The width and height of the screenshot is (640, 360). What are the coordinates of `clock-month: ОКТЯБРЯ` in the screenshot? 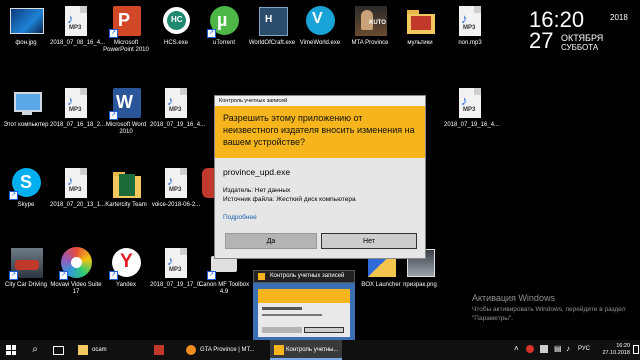 It's located at (582, 38).